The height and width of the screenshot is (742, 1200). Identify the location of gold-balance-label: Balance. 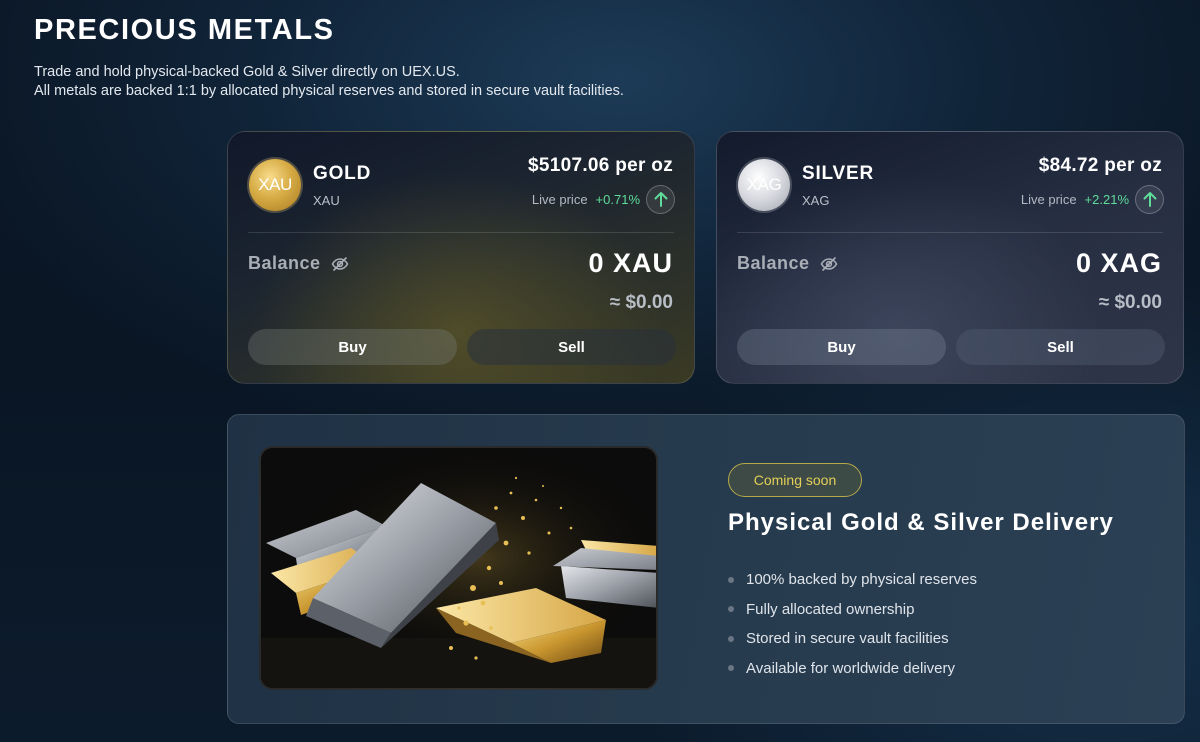
(298, 263).